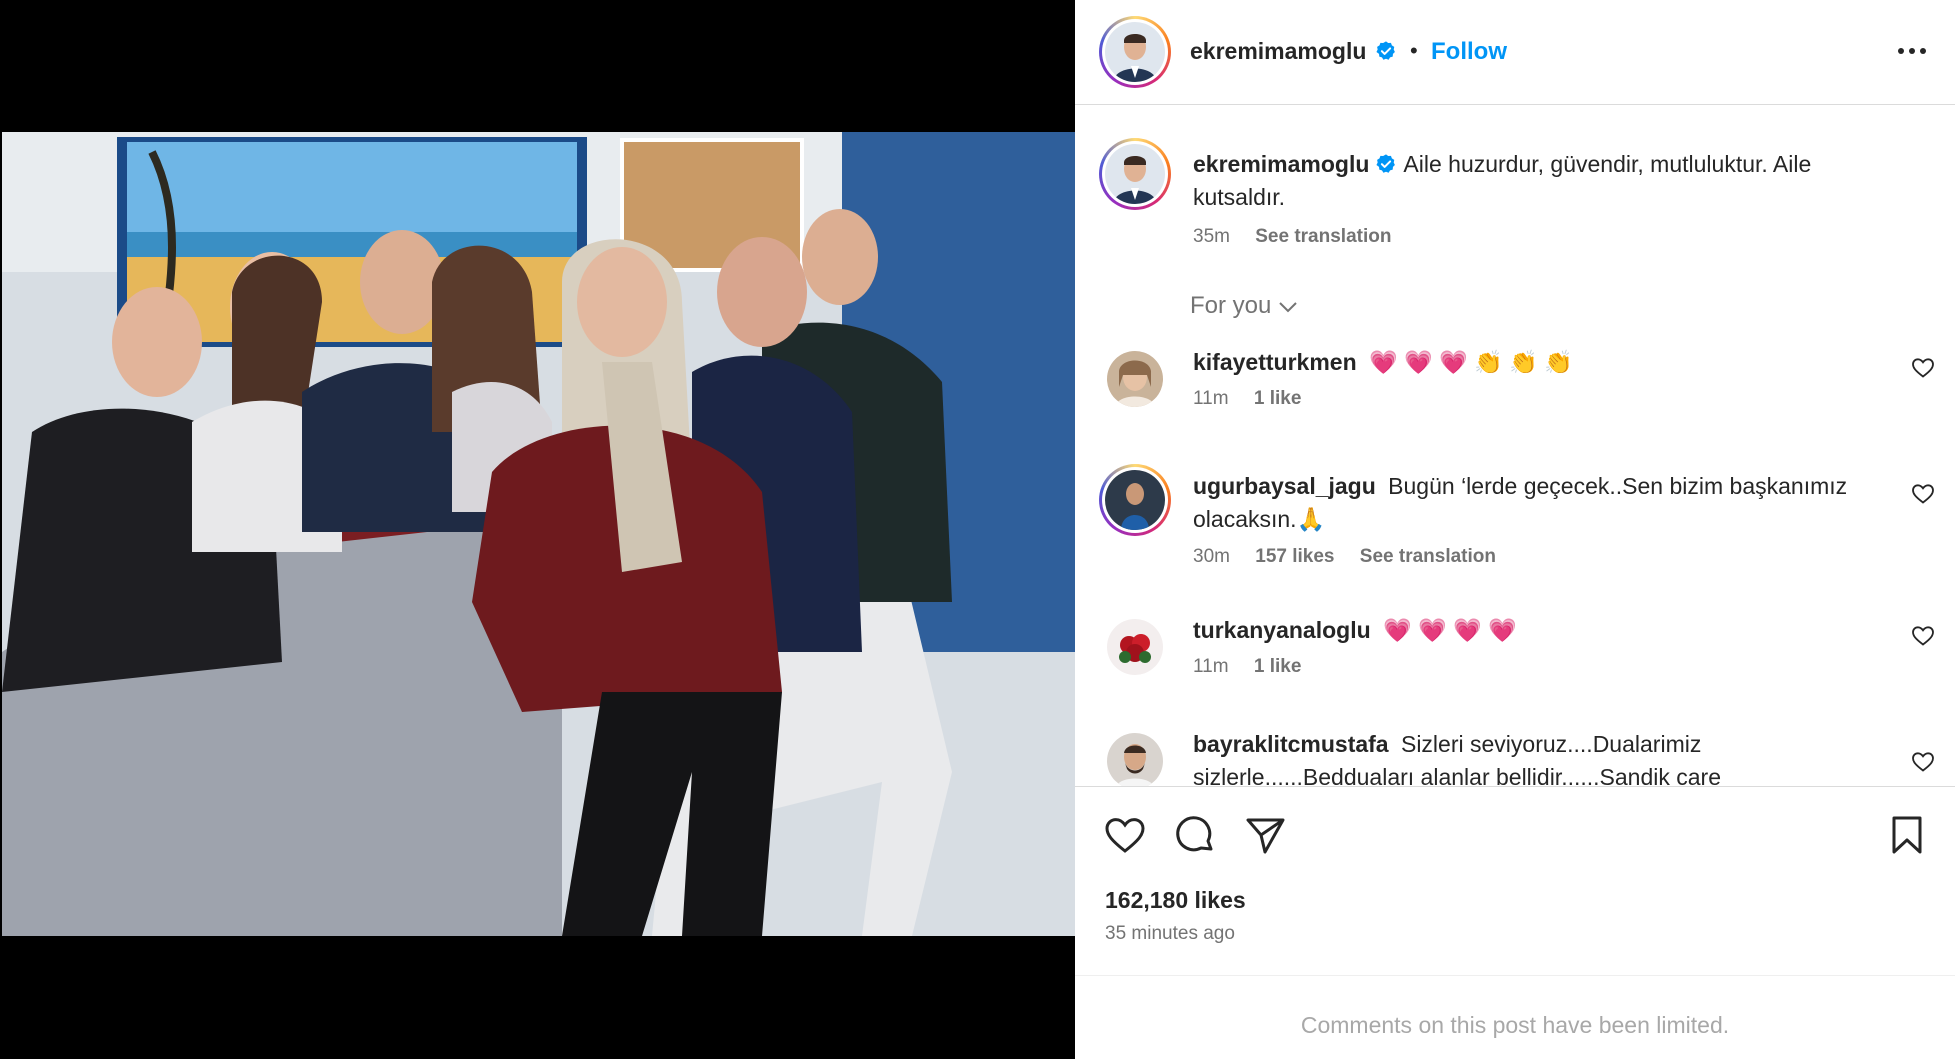 Image resolution: width=1955 pixels, height=1059 pixels. What do you see at coordinates (1281, 164) in the screenshot?
I see `caption-username: ekremimamoglu` at bounding box center [1281, 164].